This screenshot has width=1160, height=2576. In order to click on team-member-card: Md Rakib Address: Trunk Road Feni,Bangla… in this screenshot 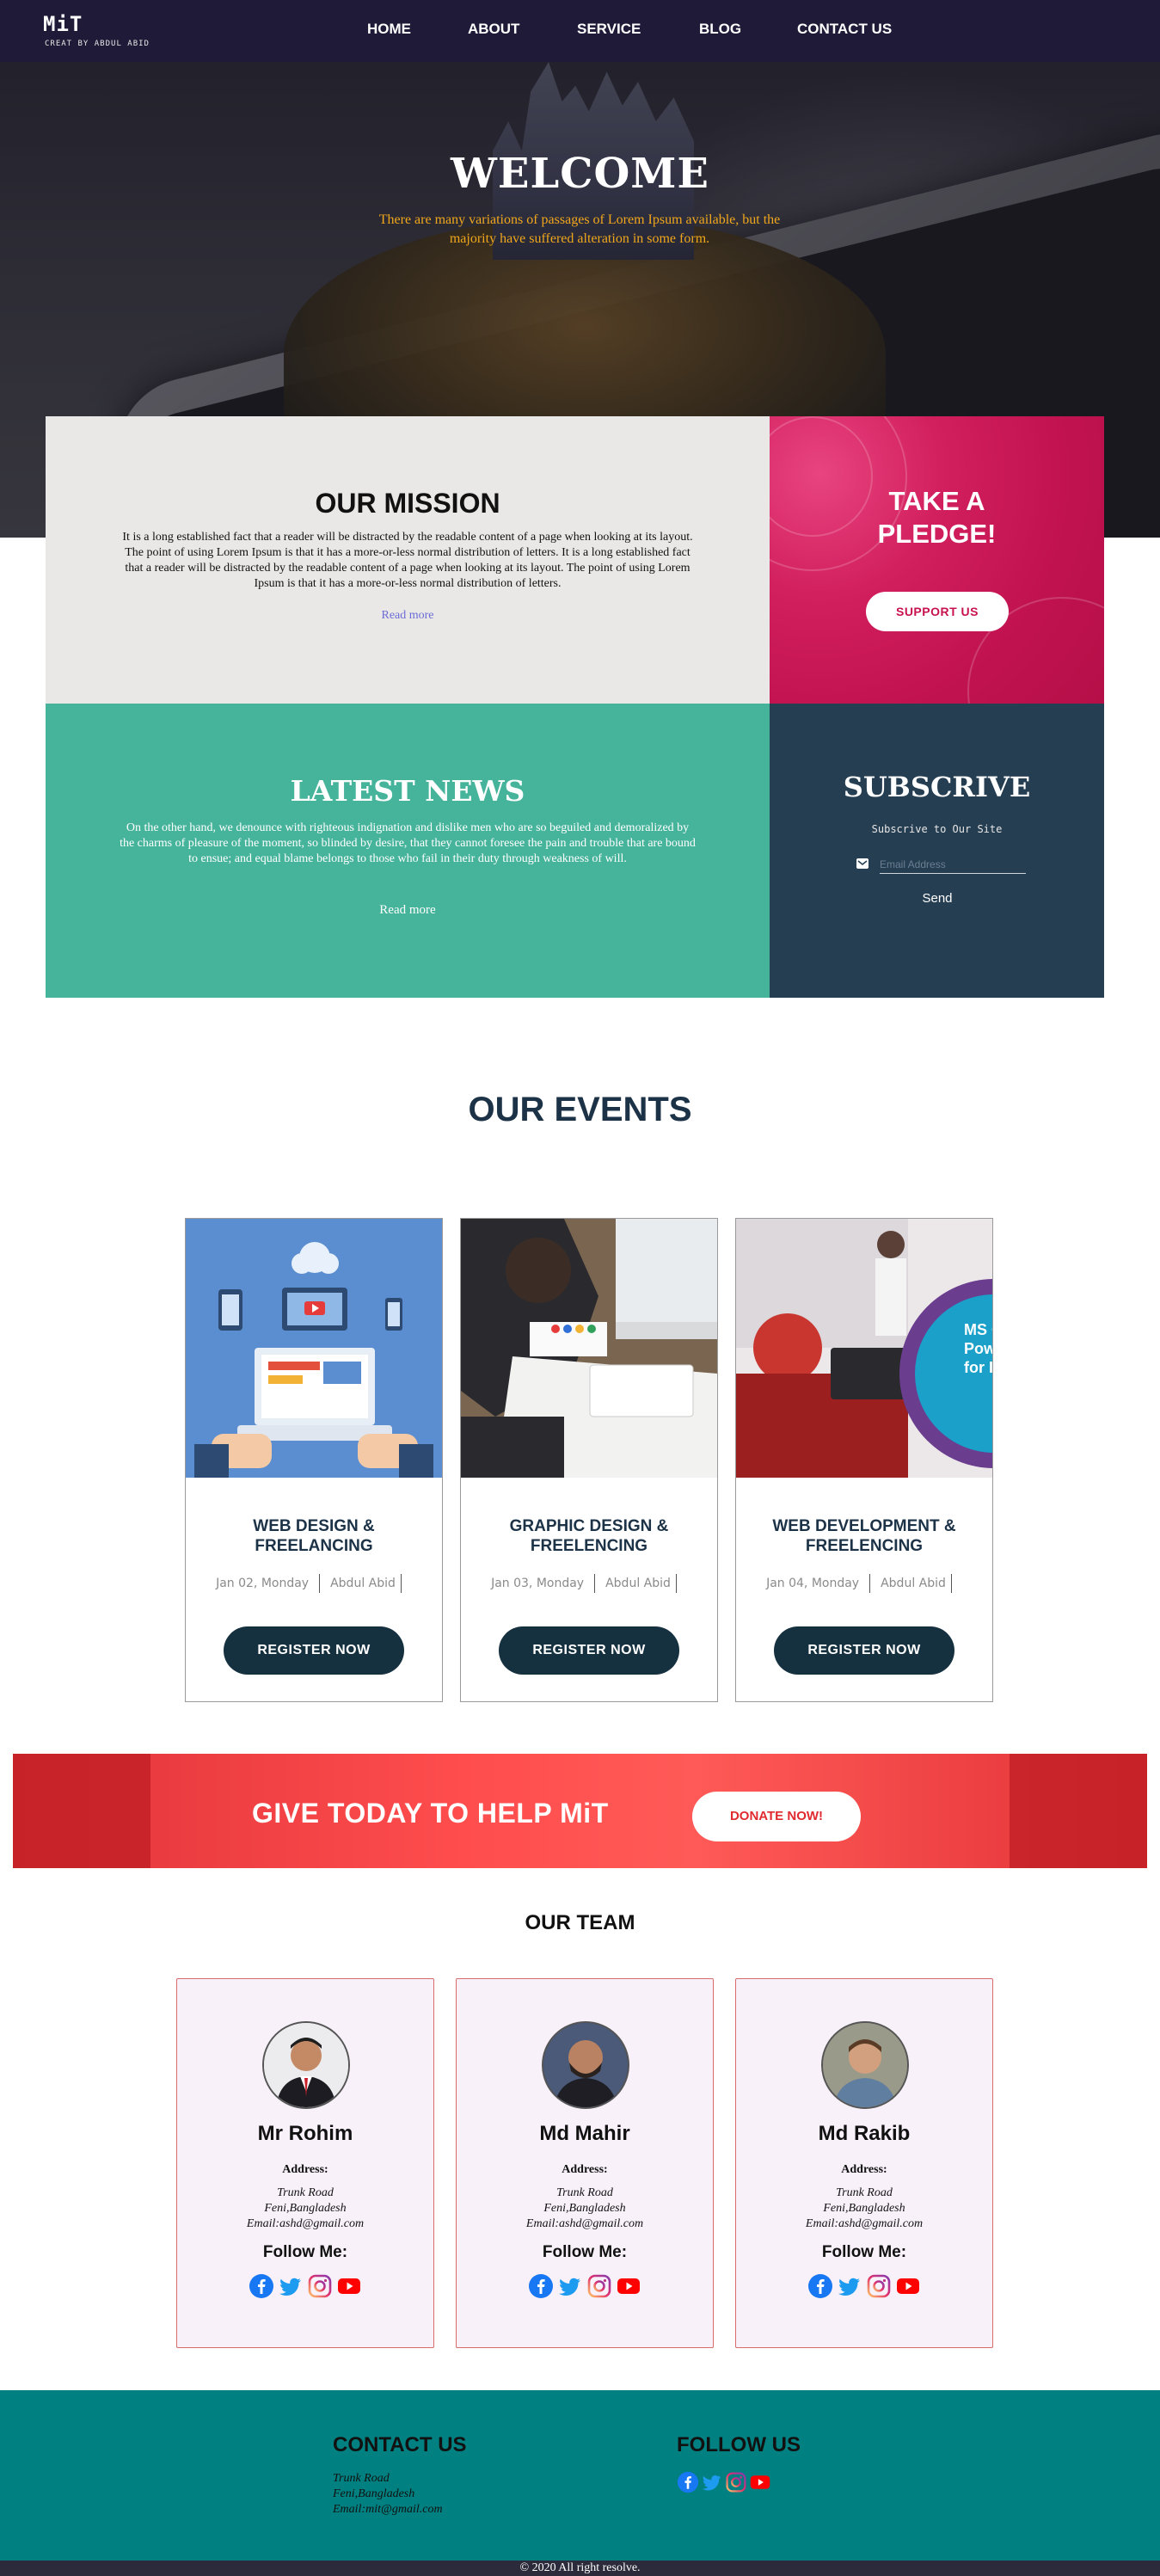, I will do `click(864, 2163)`.